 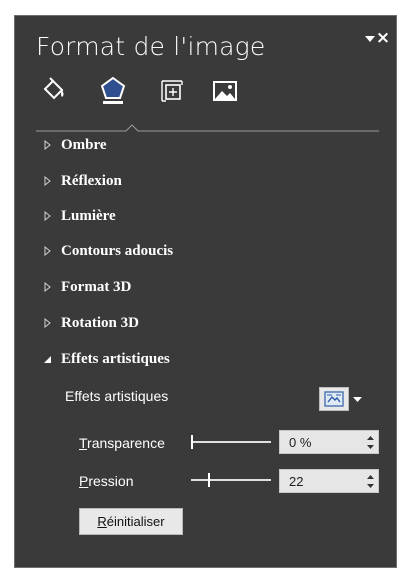 I want to click on pressure-spinner: 22, so click(x=329, y=481).